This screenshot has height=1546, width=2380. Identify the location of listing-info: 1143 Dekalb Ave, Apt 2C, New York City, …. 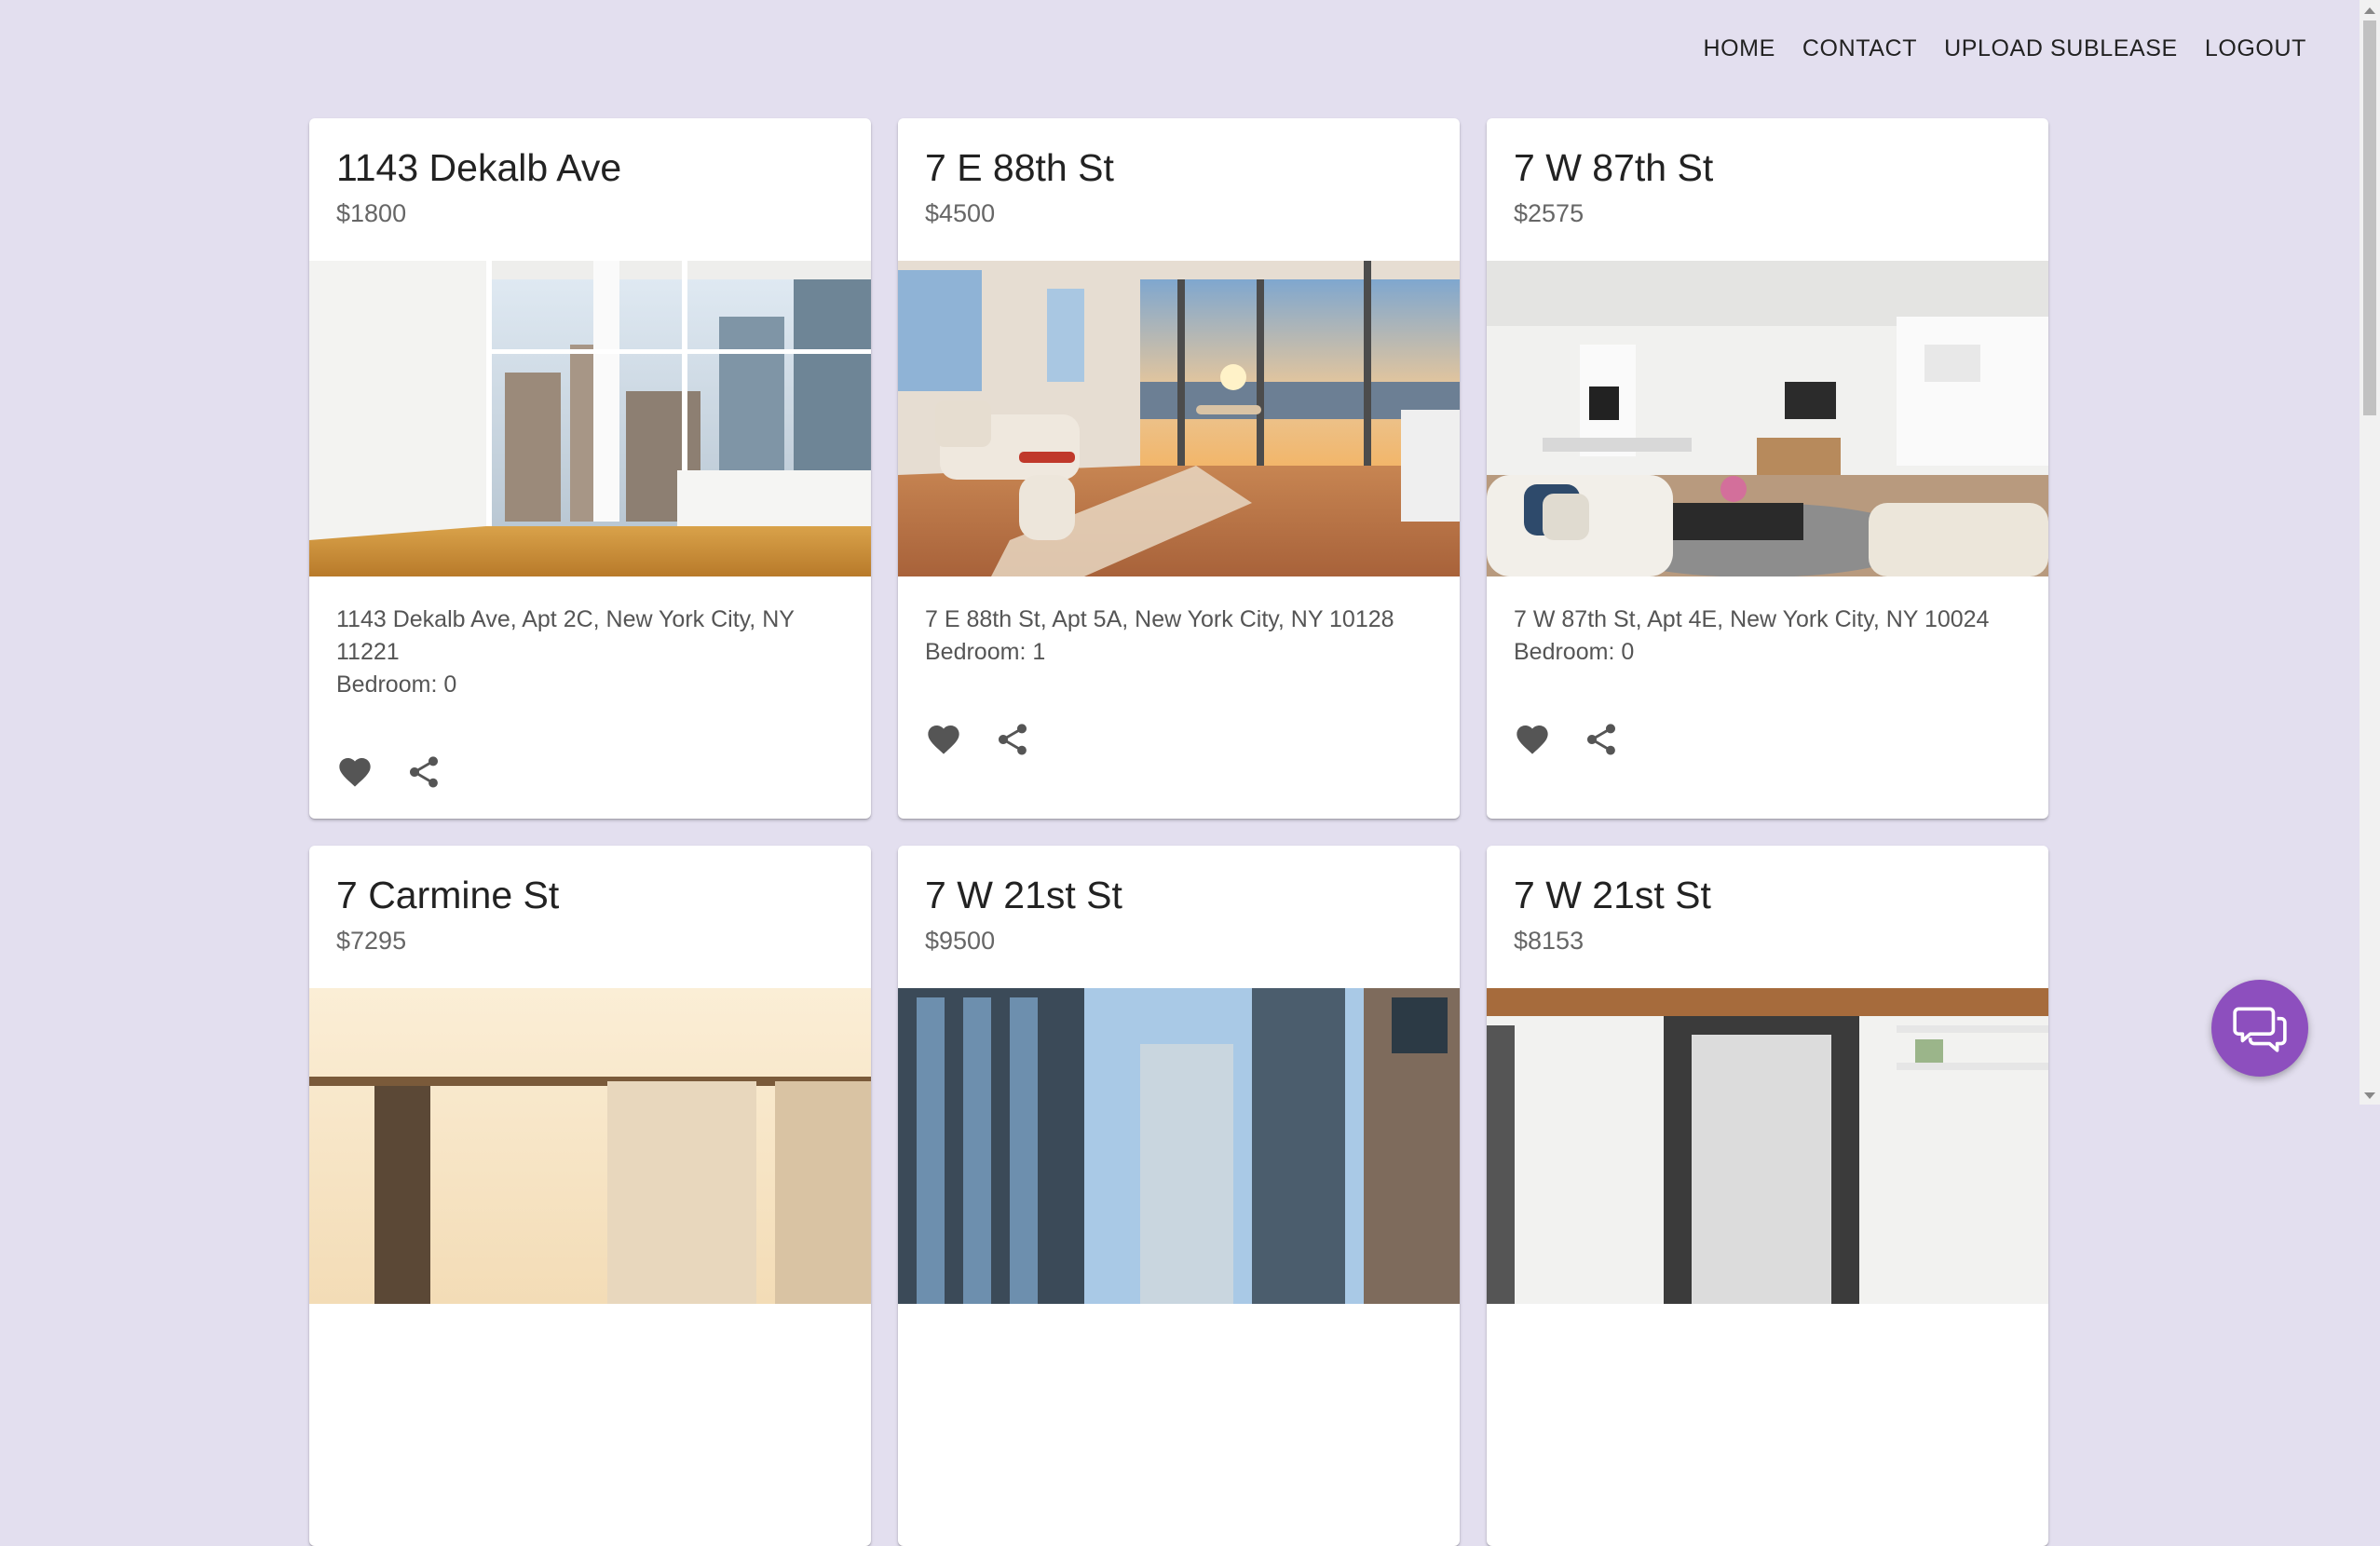
(587, 652).